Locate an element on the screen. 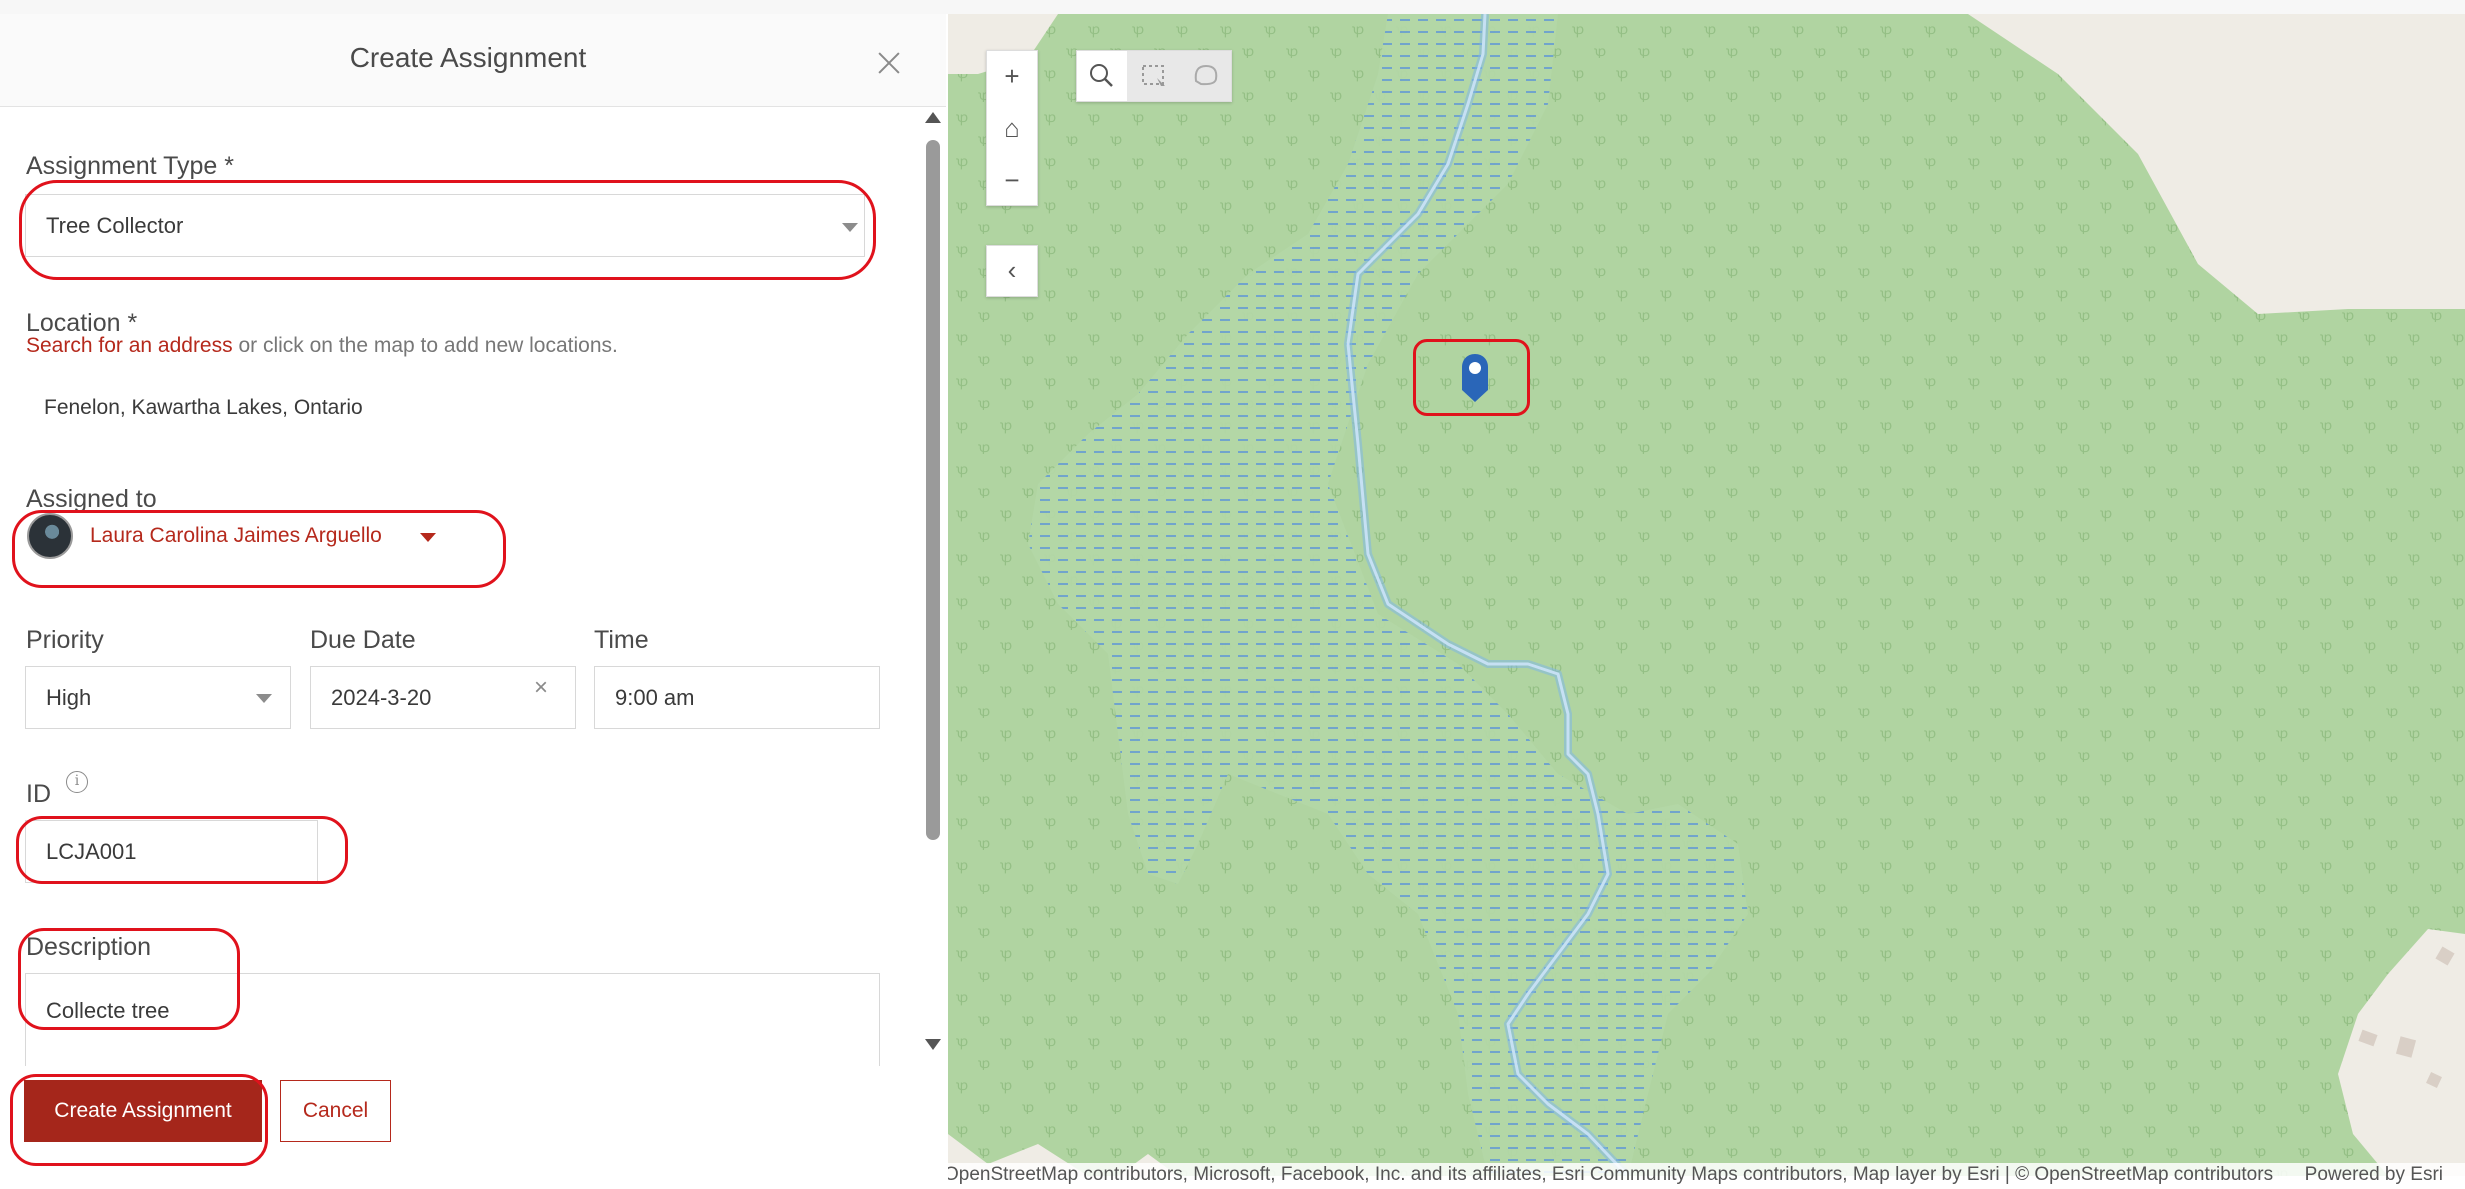 This screenshot has width=2465, height=1189. time-input: 9:00 am is located at coordinates (737, 697).